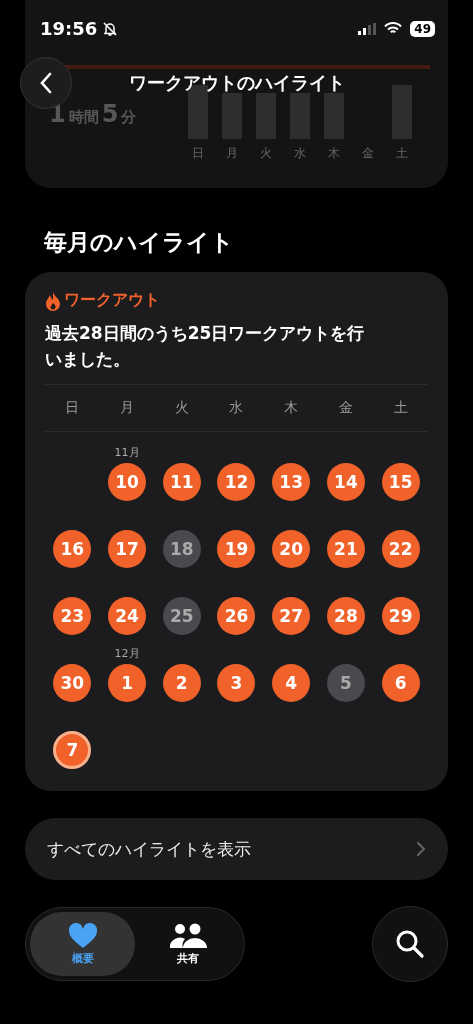 The height and width of the screenshot is (1024, 473). What do you see at coordinates (127, 653) in the screenshot?
I see `month-label: 12月` at bounding box center [127, 653].